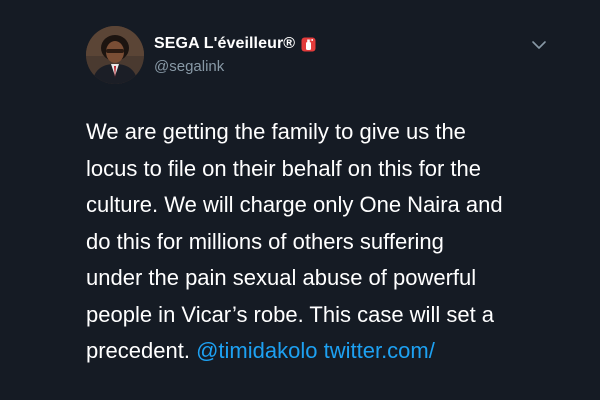 Image resolution: width=600 pixels, height=400 pixels. I want to click on tweet-last-line-text: precedent., so click(138, 350).